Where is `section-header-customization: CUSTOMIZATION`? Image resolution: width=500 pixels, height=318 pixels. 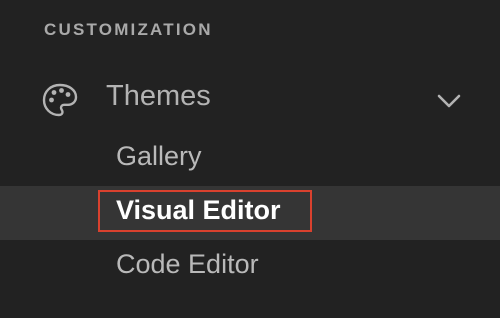
section-header-customization: CUSTOMIZATION is located at coordinates (128, 29).